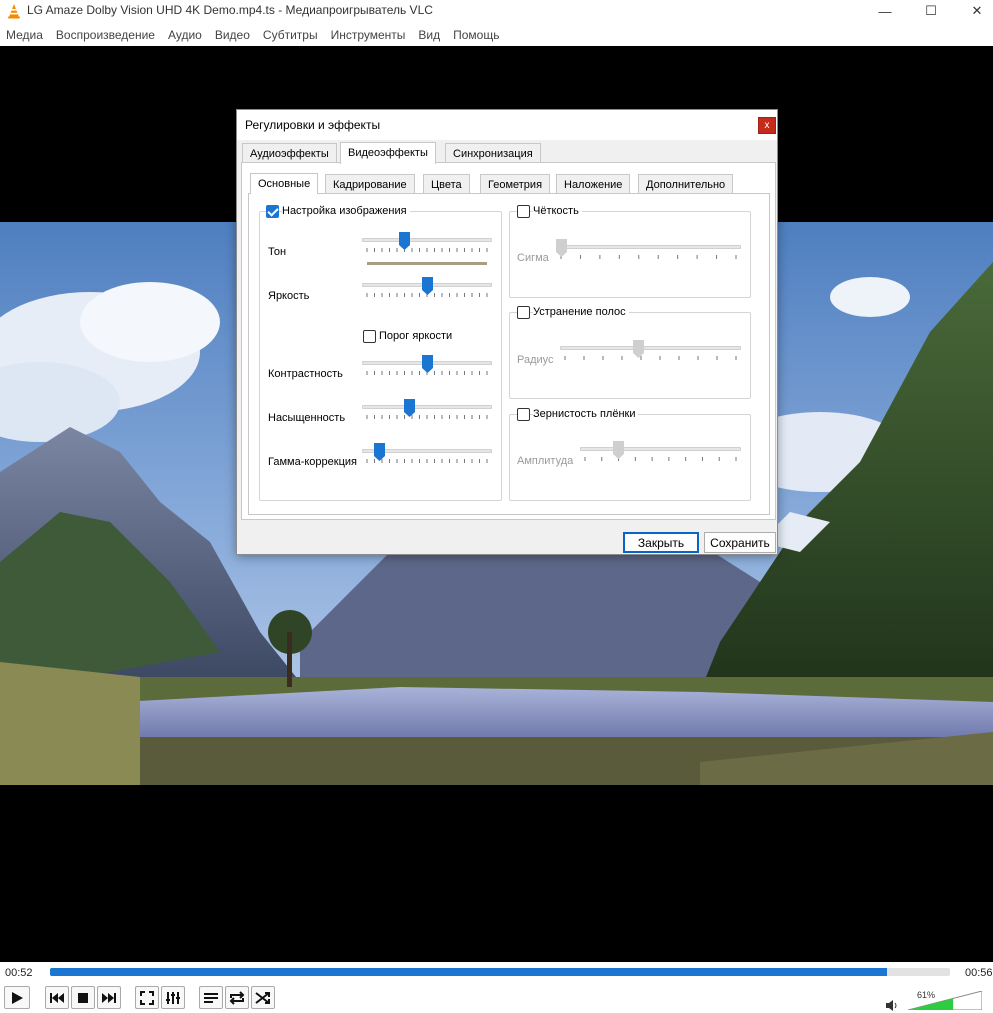 The image size is (993, 1013). Describe the element at coordinates (312, 462) in the screenshot. I see `gamma-label: Гамма-коррекция` at that location.